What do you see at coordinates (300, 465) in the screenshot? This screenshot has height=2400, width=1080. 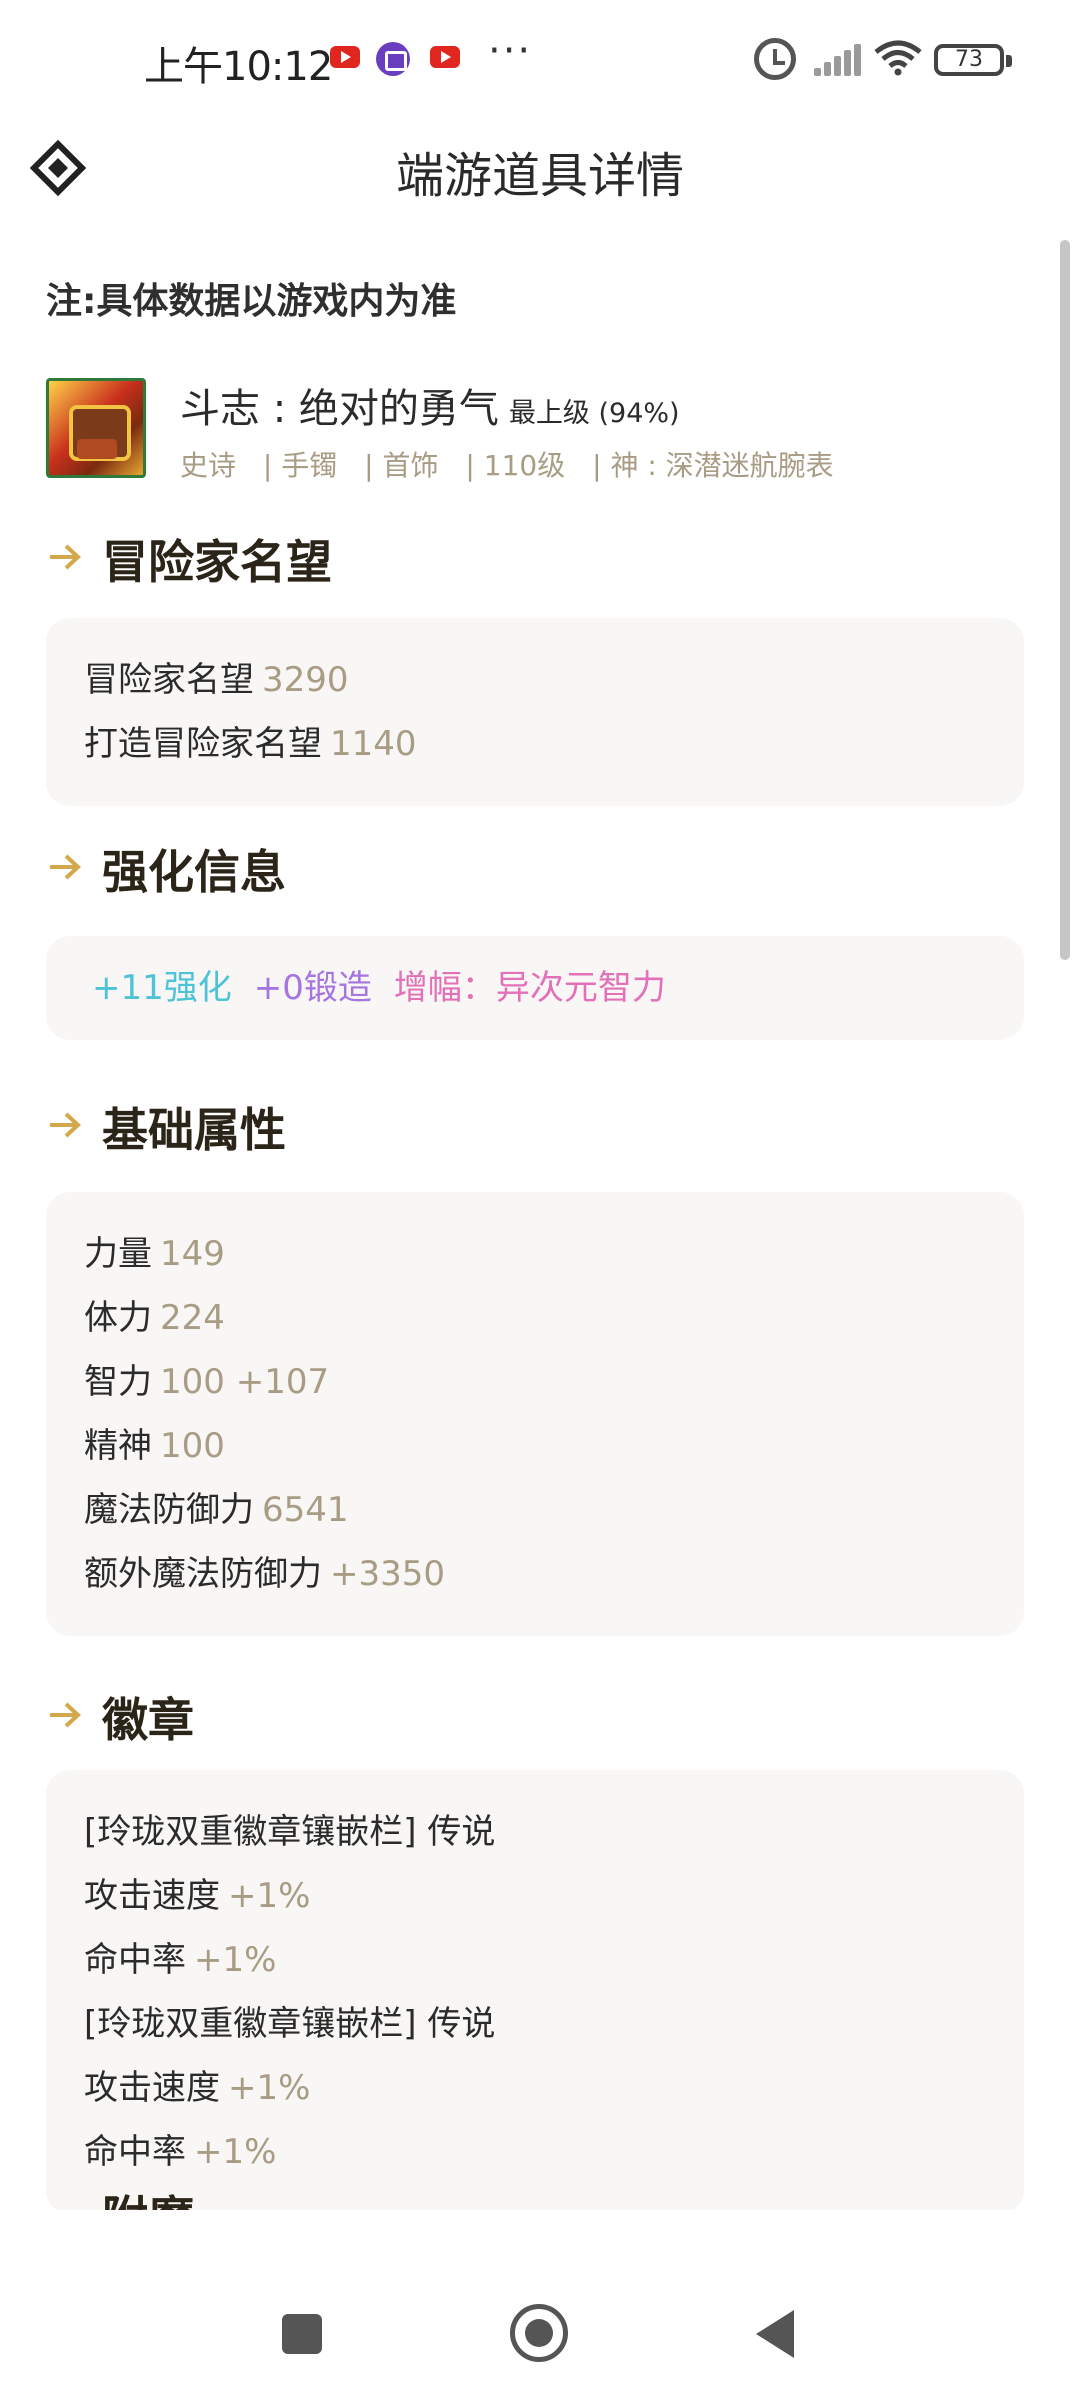 I see `item-tag-type: | 手镯` at bounding box center [300, 465].